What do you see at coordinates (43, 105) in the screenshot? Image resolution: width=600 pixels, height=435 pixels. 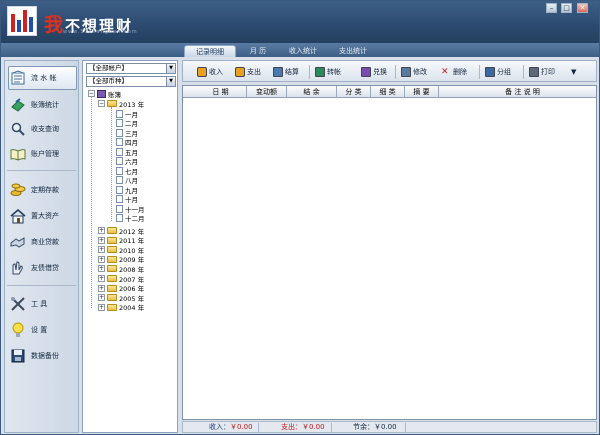 I see `nav-book-stats: 账簿统计` at bounding box center [43, 105].